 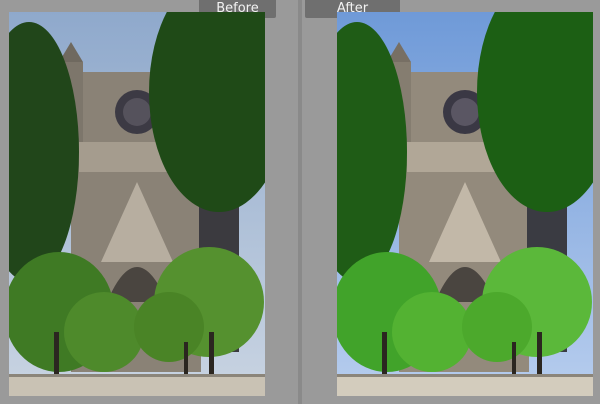 What do you see at coordinates (300, 202) in the screenshot?
I see `split-divider` at bounding box center [300, 202].